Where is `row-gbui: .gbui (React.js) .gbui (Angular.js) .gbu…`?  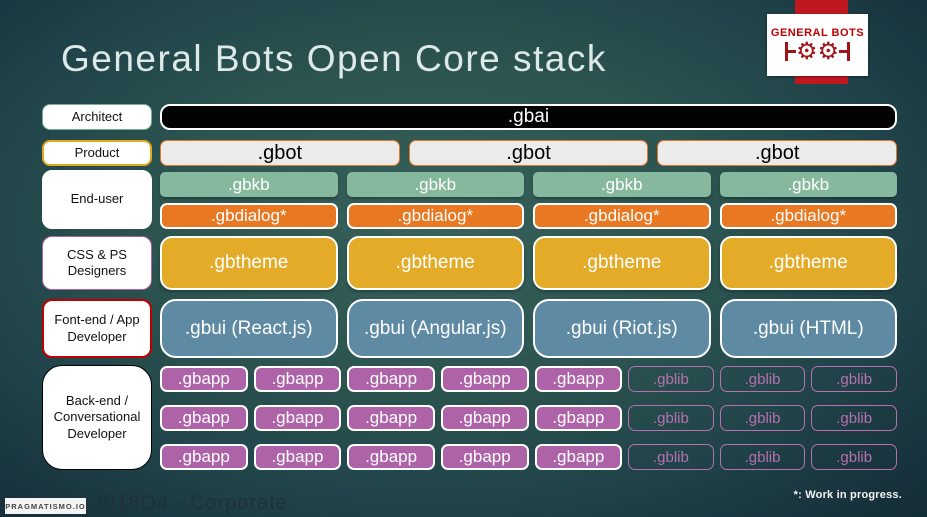
row-gbui: .gbui (React.js) .gbui (Angular.js) .gbu… is located at coordinates (528, 328).